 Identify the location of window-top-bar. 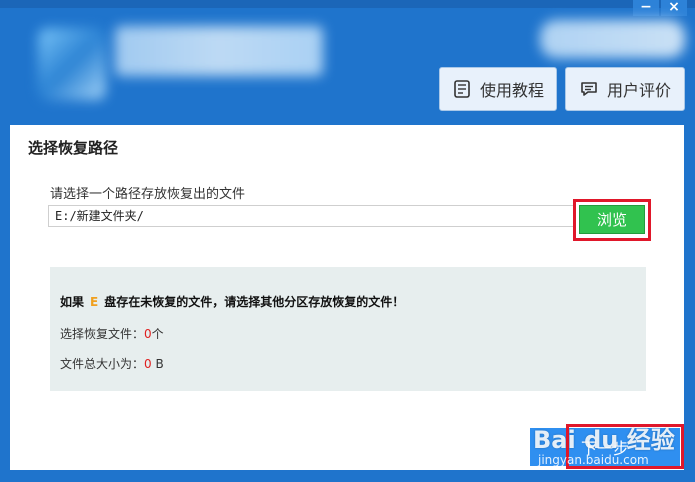
(347, 4).